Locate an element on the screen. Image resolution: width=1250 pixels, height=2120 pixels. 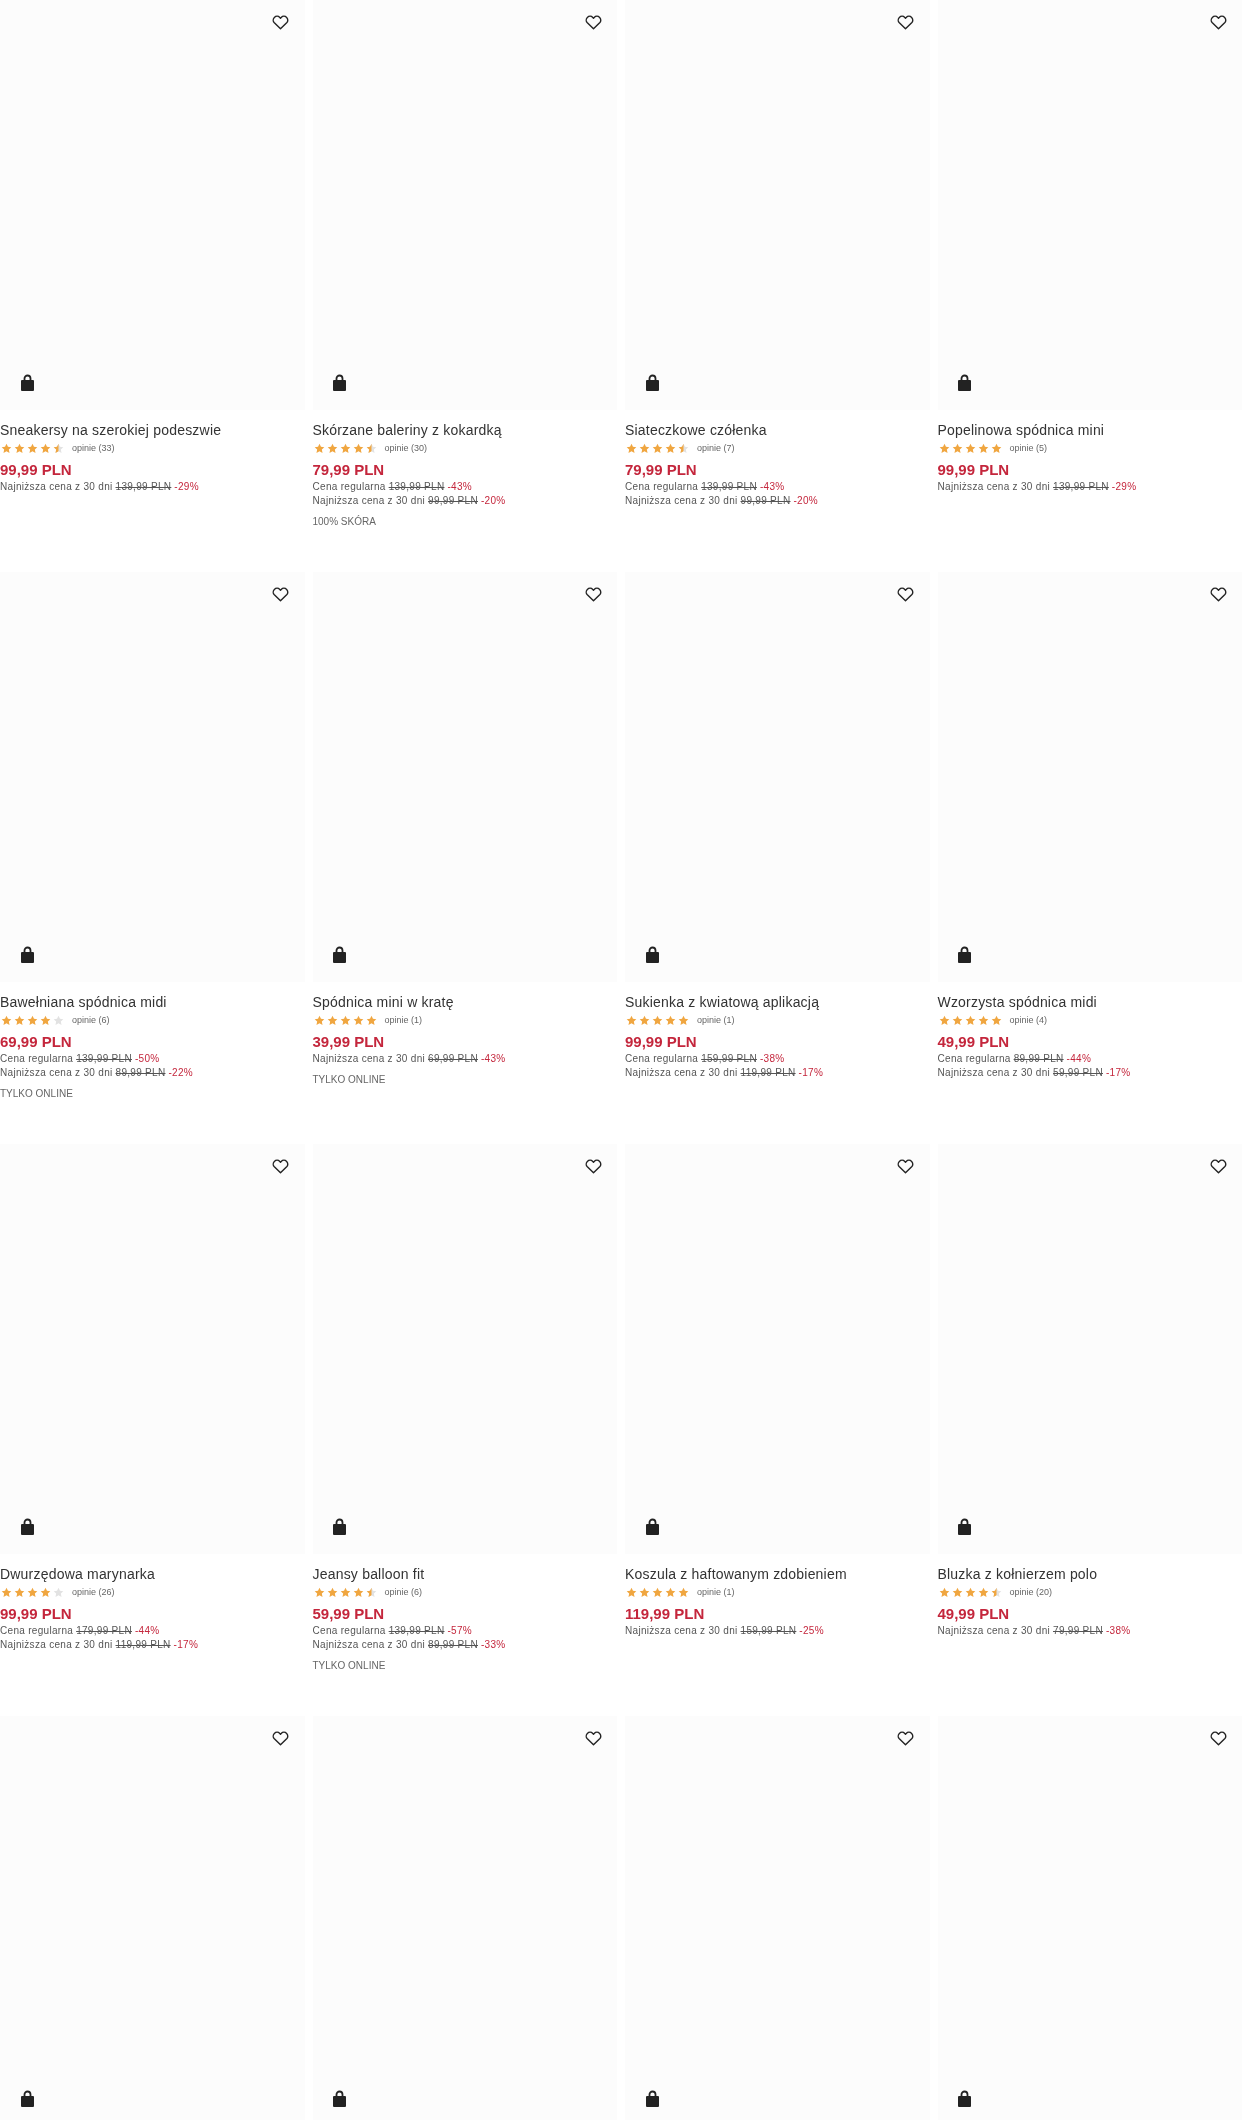
product-title: Koszula z haftowanym zdobieniem is located at coordinates (777, 1574).